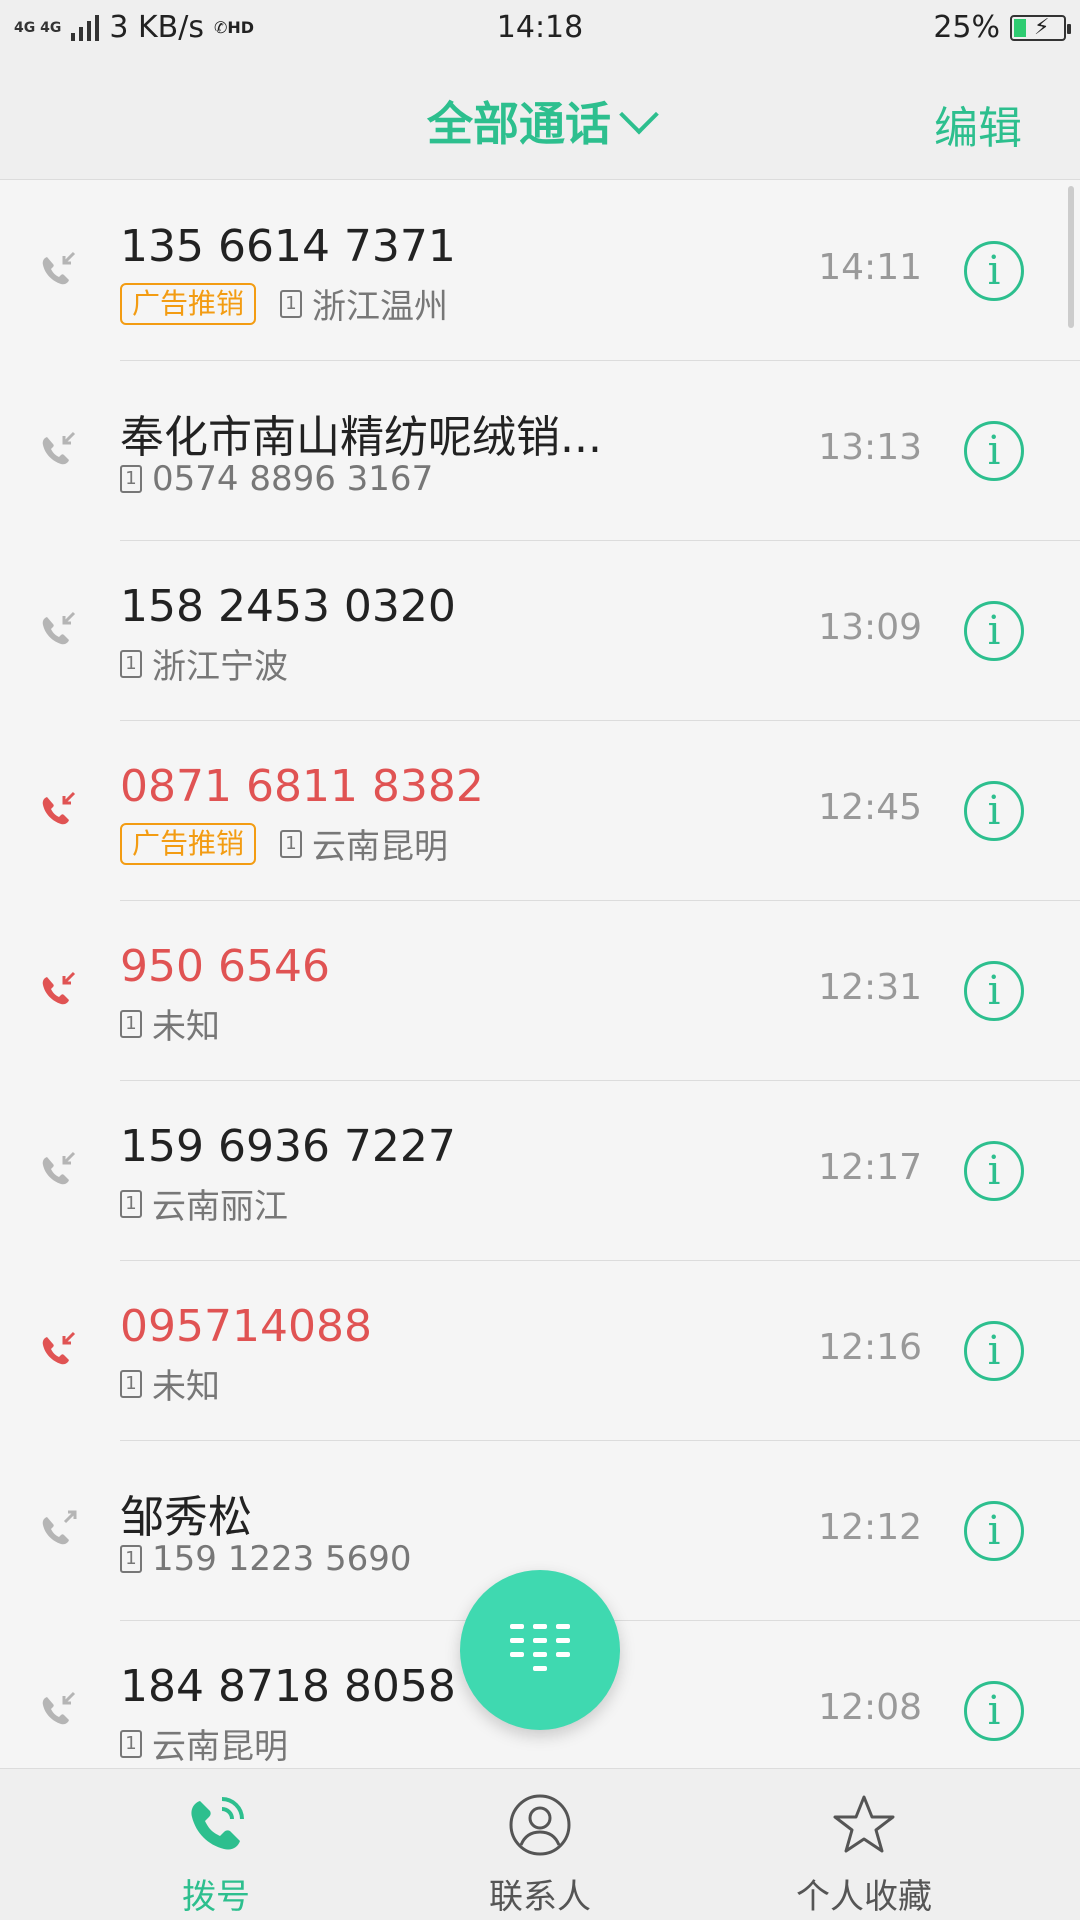  I want to click on call-time: 12:16, so click(870, 1347).